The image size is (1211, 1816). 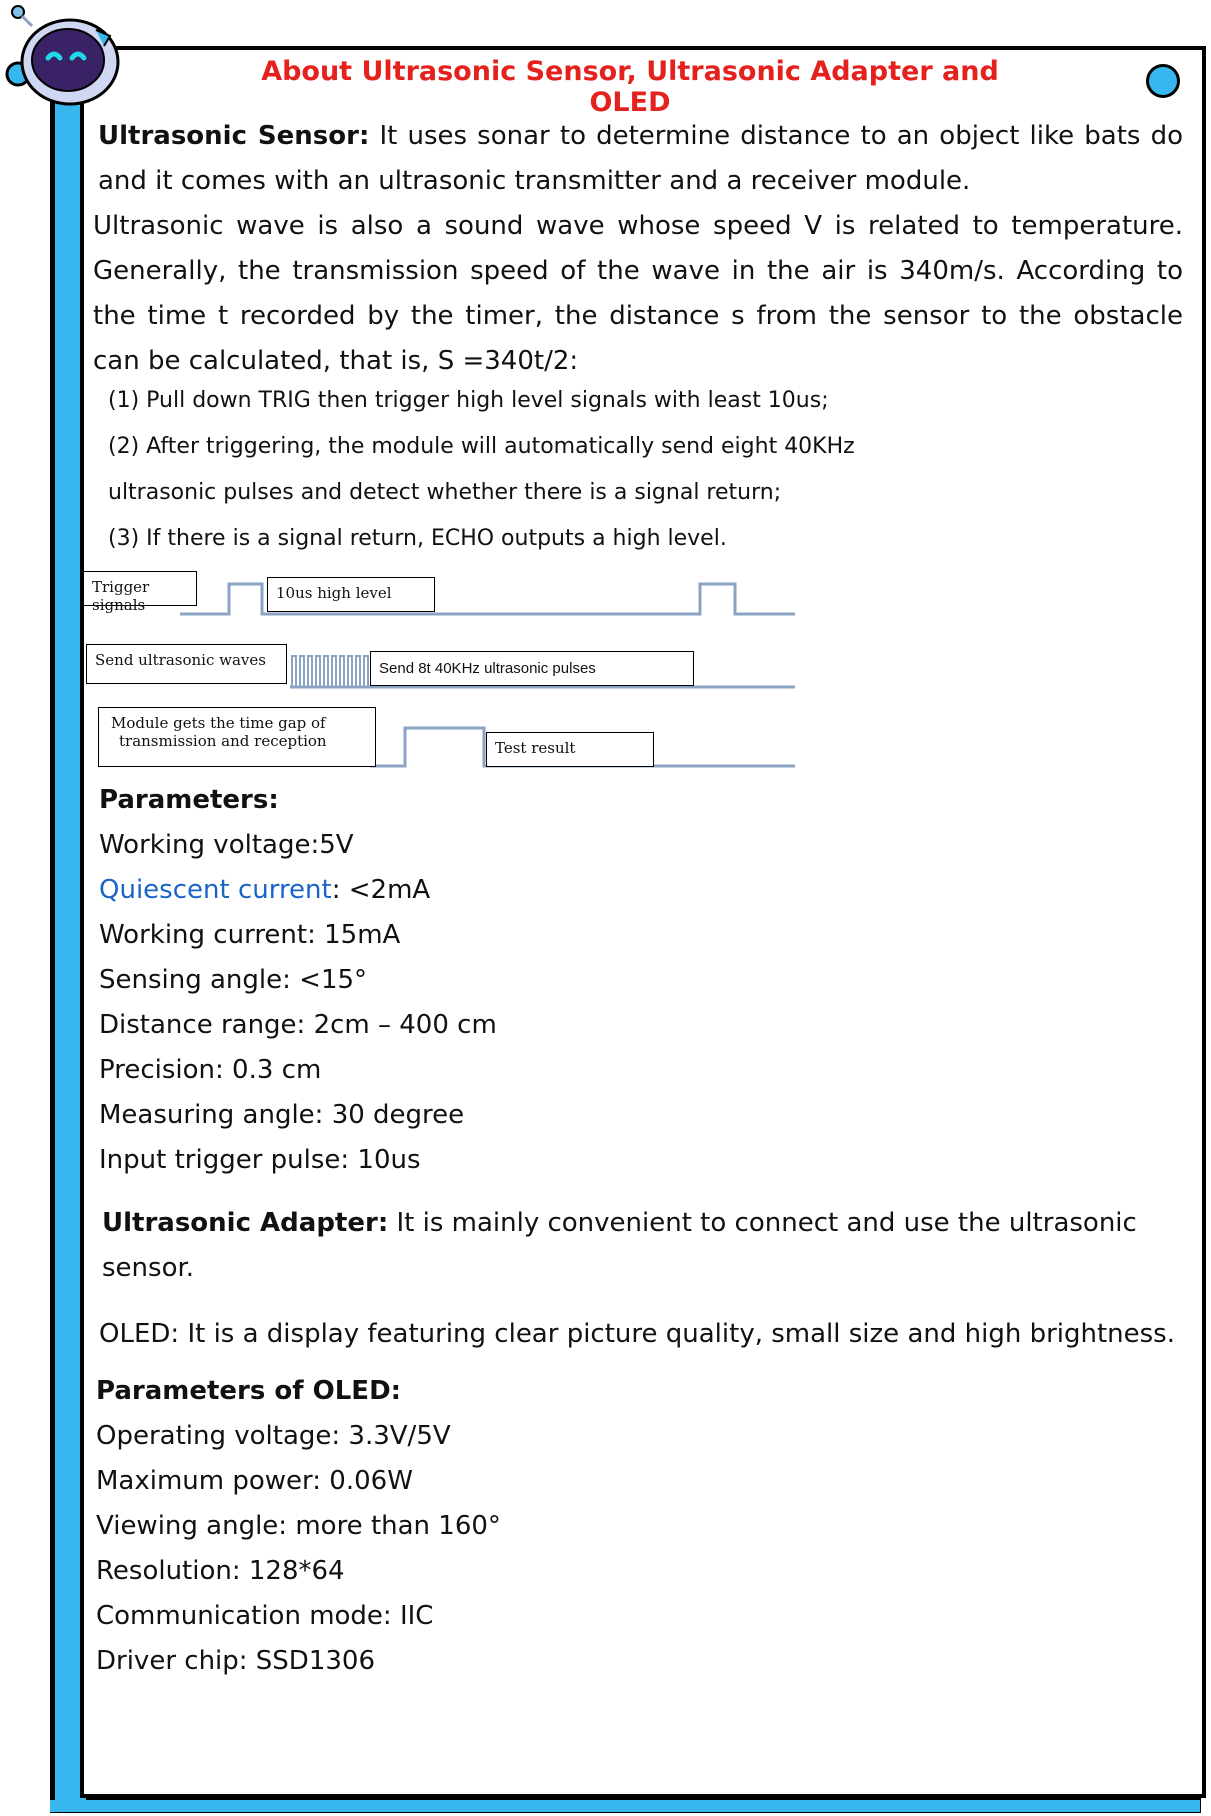 I want to click on send-waves-label: Send ultrasonic waves, so click(x=186, y=664).